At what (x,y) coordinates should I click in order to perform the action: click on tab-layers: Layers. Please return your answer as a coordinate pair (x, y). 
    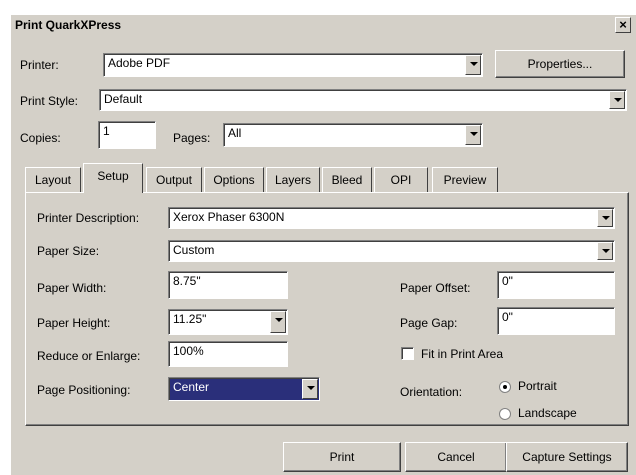
    Looking at the image, I should click on (293, 179).